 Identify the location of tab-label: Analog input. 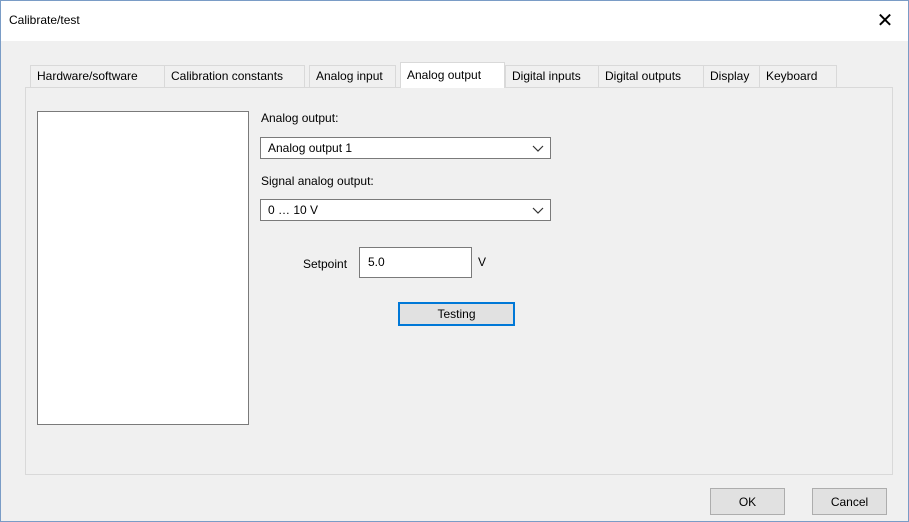
(349, 76).